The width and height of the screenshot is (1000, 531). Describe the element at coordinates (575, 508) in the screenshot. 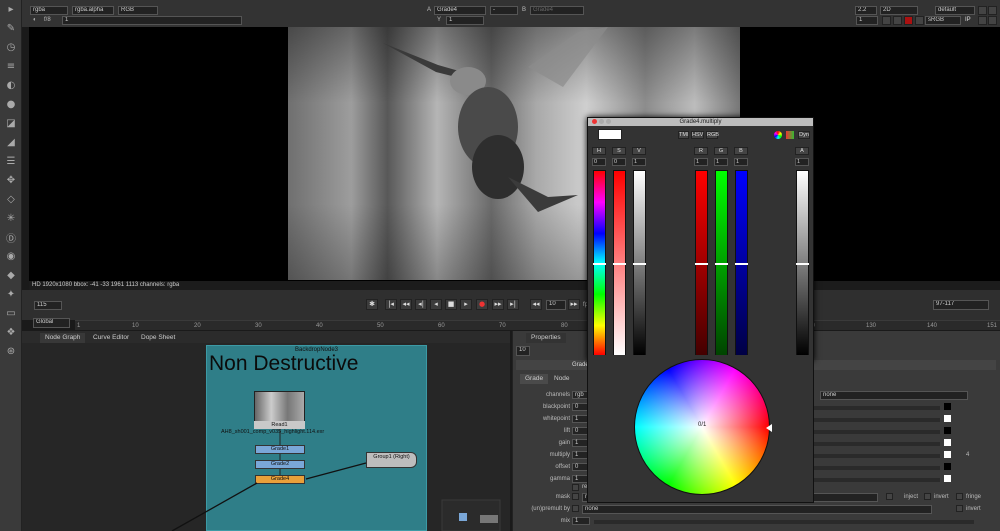

I see `unpremult-checkbox` at that location.